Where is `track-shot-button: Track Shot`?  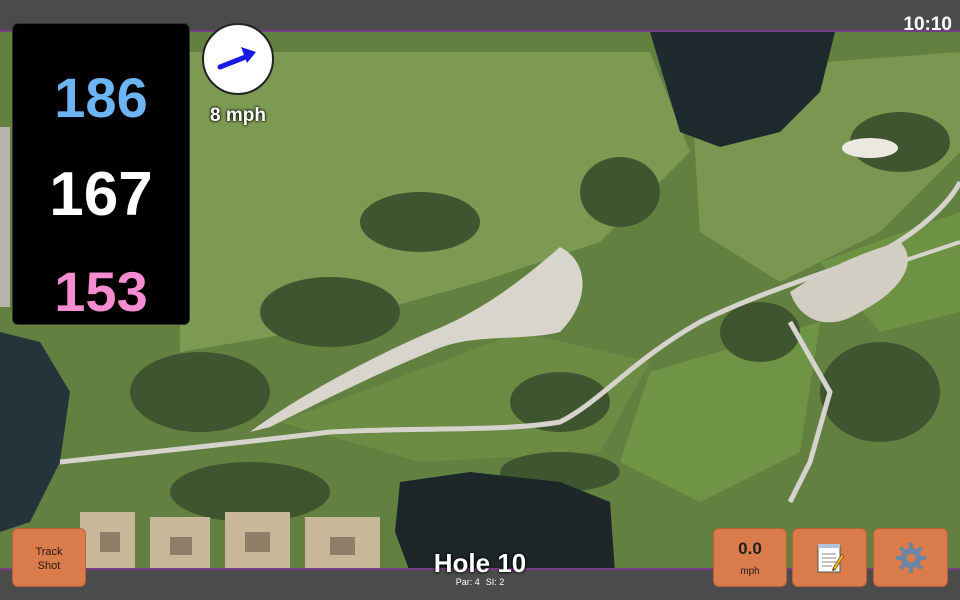 track-shot-button: Track Shot is located at coordinates (49, 557).